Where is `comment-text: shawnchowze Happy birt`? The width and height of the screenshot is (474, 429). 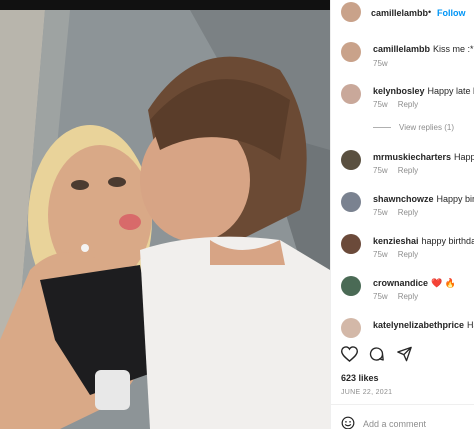 comment-text: shawnchowze Happy birt is located at coordinates (423, 199).